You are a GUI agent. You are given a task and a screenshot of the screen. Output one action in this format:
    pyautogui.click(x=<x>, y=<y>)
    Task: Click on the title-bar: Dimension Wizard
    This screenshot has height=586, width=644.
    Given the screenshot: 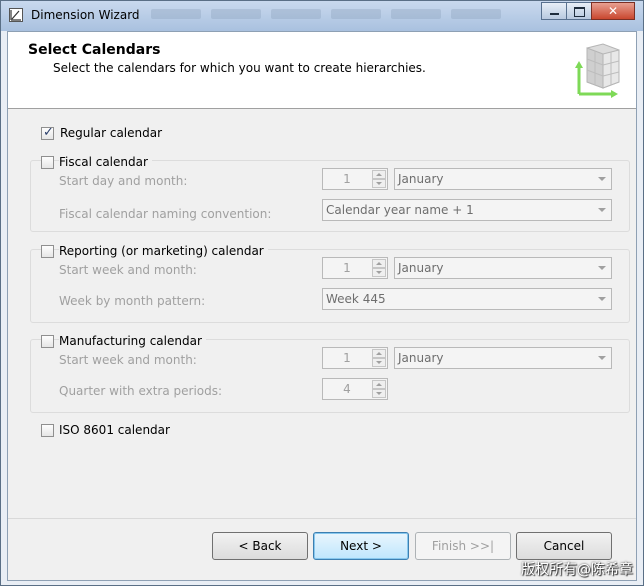 What is the action you would take?
    pyautogui.click(x=322, y=16)
    